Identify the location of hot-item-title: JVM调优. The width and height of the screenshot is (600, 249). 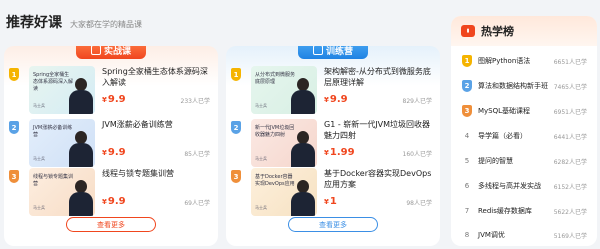
(516, 235).